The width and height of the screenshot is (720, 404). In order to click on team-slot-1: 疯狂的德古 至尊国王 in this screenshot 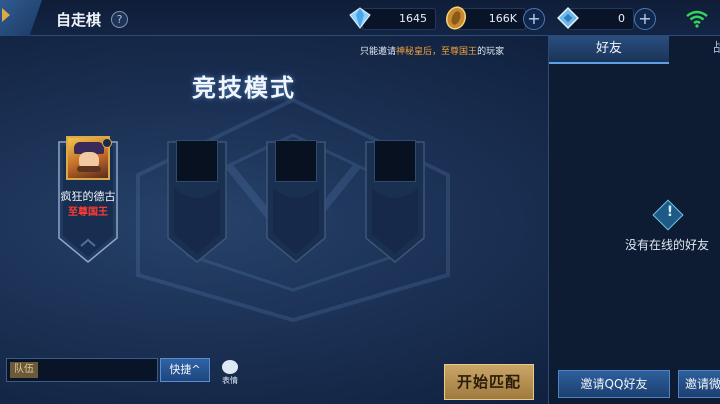, I will do `click(88, 201)`.